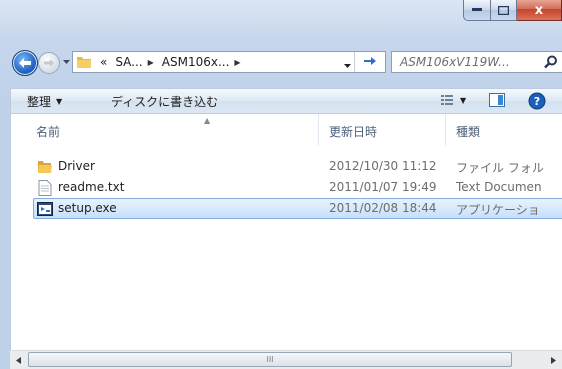 This screenshot has width=562, height=369. I want to click on help-icon: ?, so click(537, 101).